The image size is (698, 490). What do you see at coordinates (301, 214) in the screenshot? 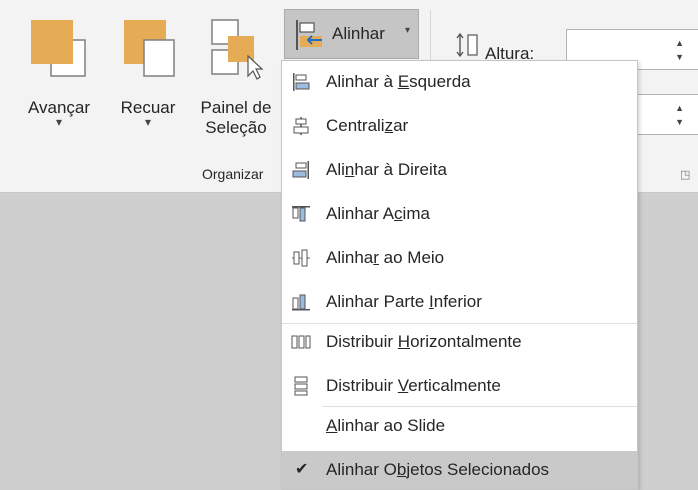
I see `align-top-icon` at bounding box center [301, 214].